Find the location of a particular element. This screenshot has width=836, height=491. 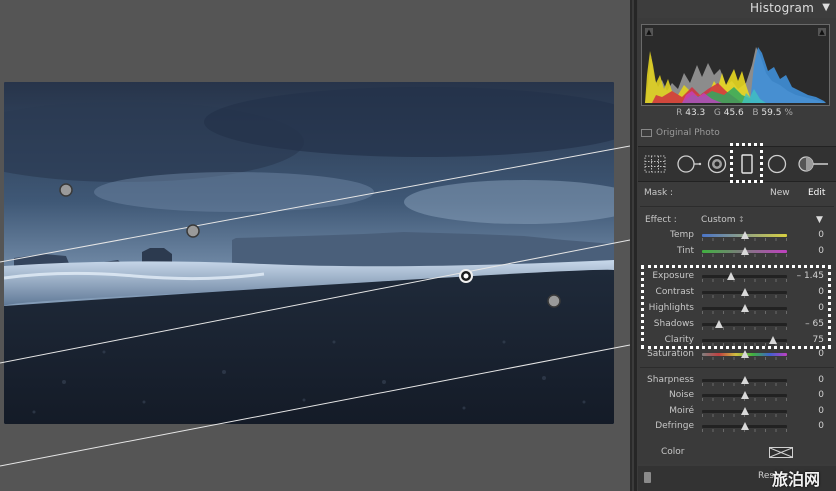

slider-label: Sharpness is located at coordinates (670, 380).